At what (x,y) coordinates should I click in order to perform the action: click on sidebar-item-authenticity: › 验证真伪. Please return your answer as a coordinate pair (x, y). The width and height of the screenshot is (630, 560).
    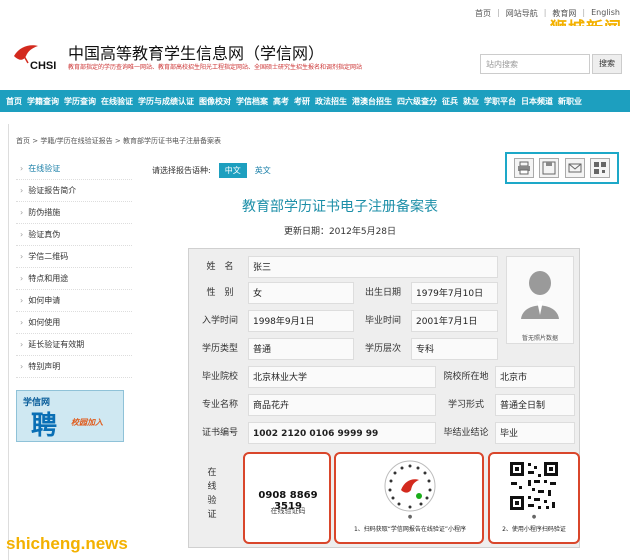
    Looking at the image, I should click on (74, 235).